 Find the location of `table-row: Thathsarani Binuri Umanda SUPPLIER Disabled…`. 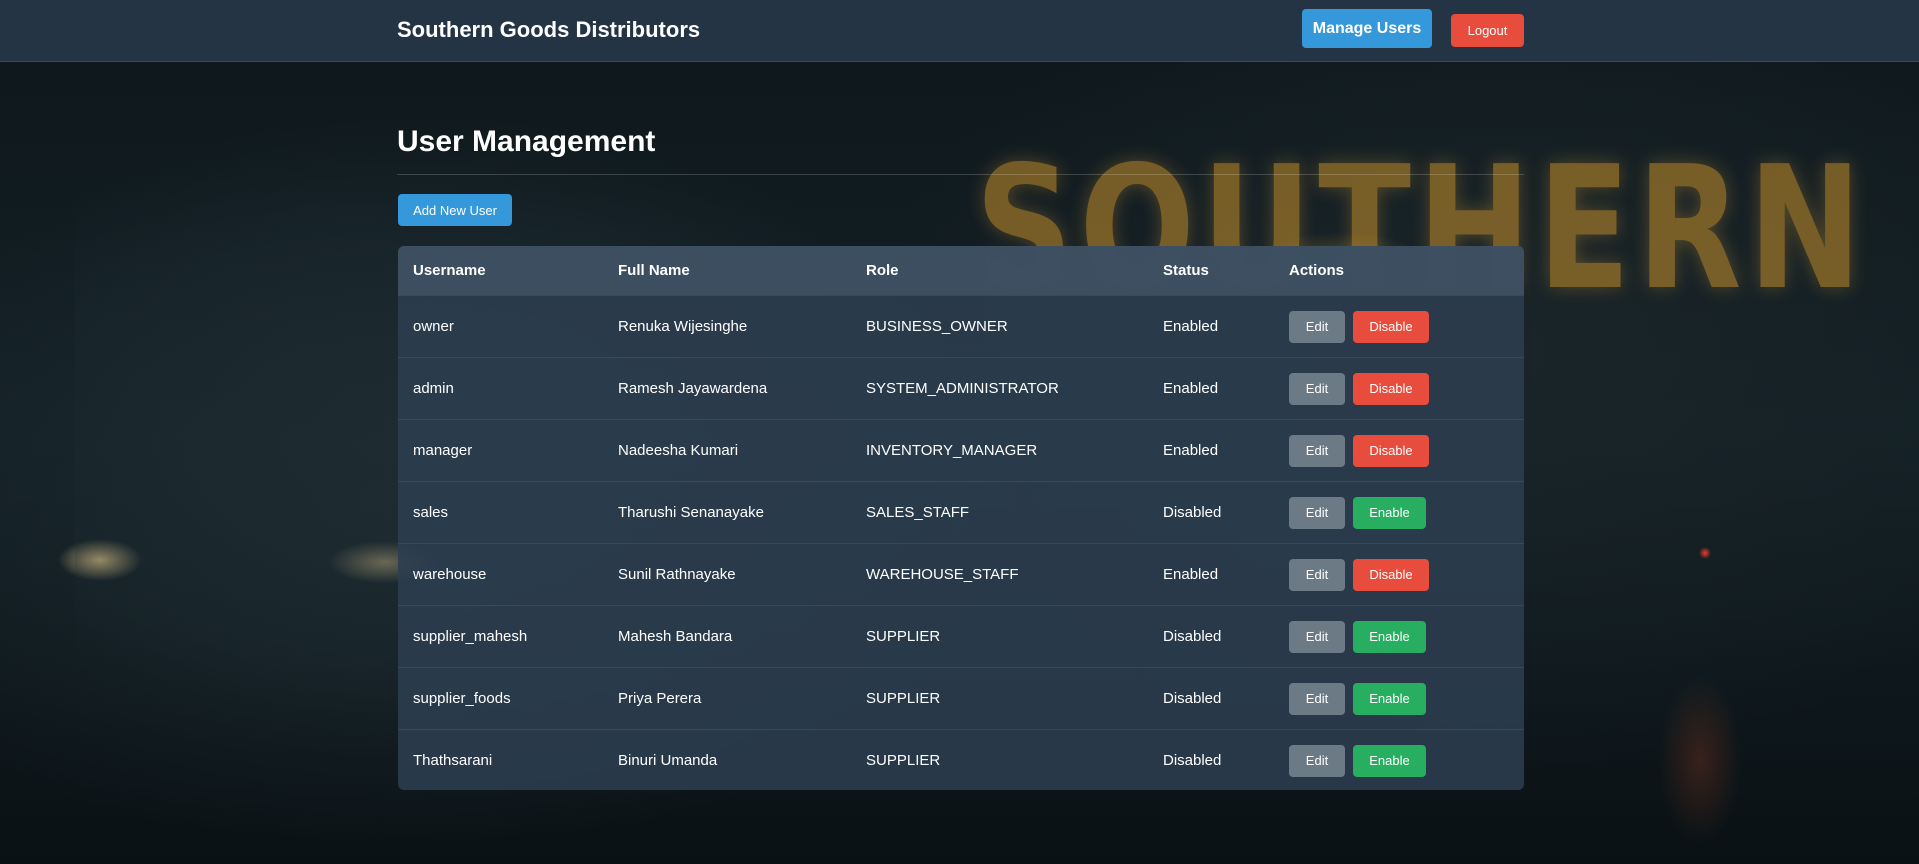

table-row: Thathsarani Binuri Umanda SUPPLIER Disabled… is located at coordinates (961, 759).